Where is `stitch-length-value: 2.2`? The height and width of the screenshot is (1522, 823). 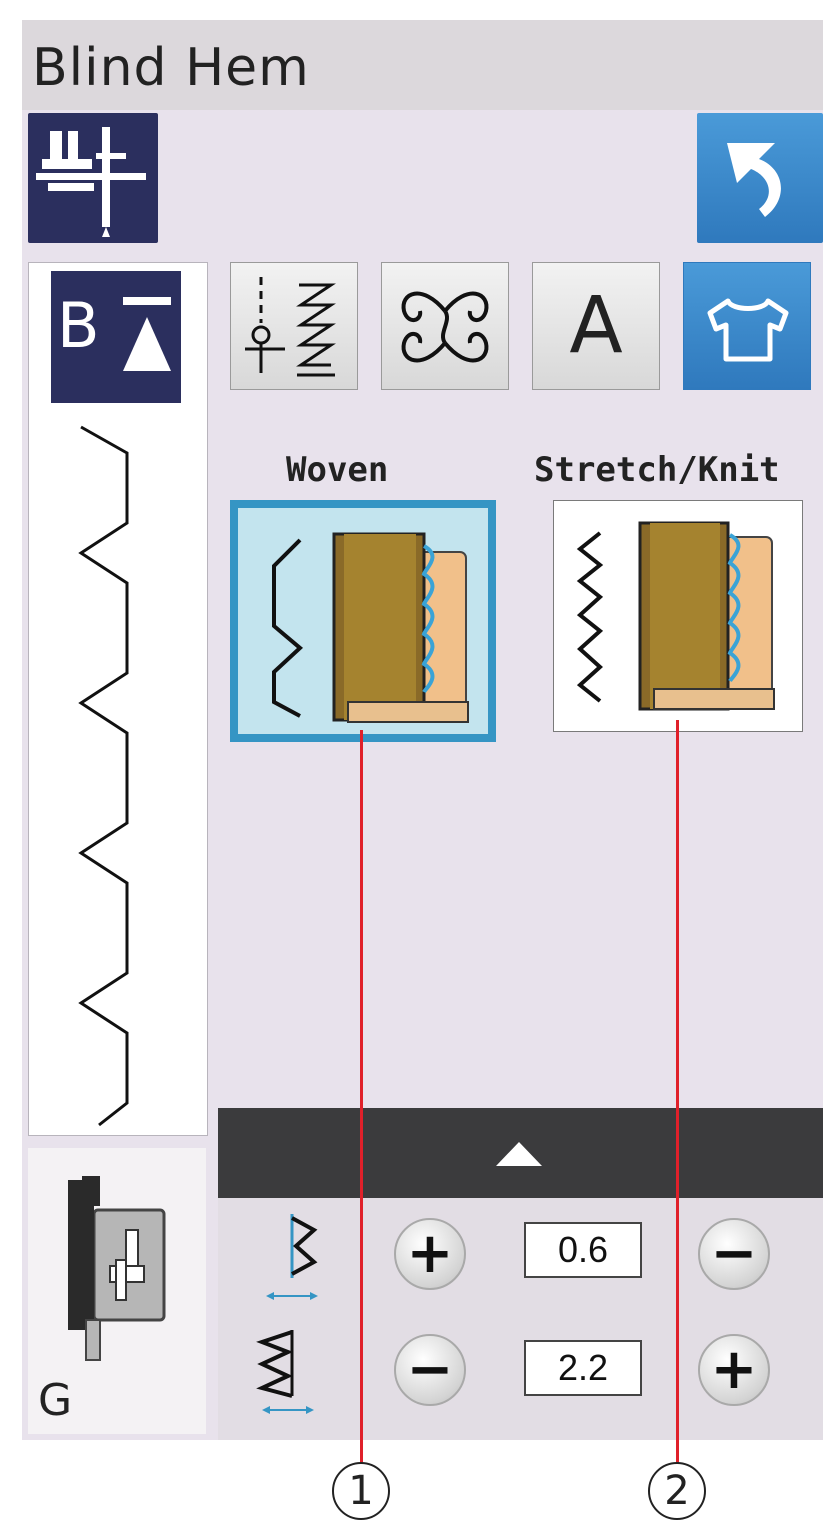
stitch-length-value: 2.2 is located at coordinates (583, 1368).